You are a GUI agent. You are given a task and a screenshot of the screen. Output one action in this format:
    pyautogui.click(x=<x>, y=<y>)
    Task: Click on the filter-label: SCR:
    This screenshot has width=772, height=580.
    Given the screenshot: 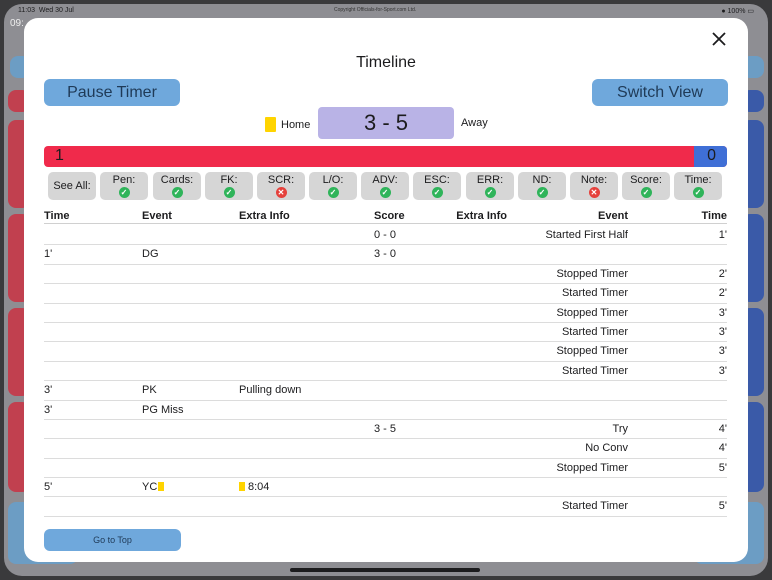 What is the action you would take?
    pyautogui.click(x=281, y=180)
    